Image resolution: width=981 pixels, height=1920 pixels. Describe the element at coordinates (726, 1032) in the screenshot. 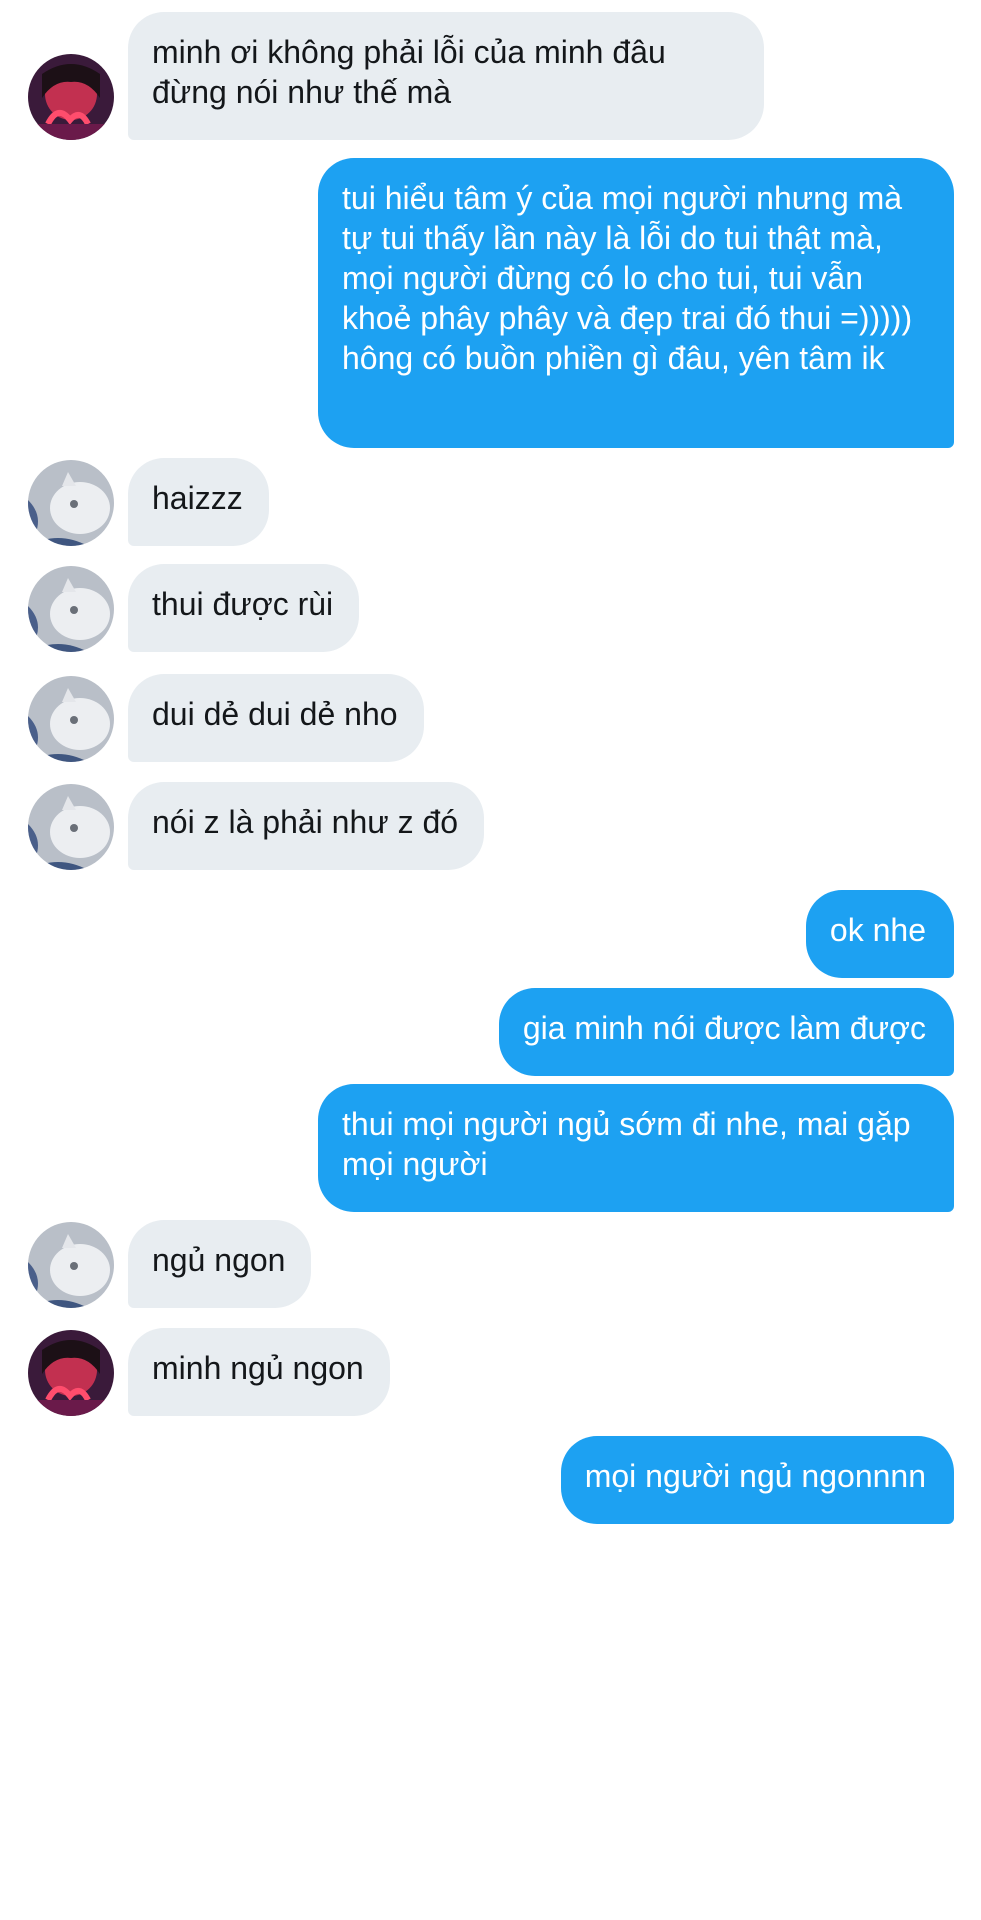

I see `outgoing-message-bubble: gia minh nói được làm được` at that location.